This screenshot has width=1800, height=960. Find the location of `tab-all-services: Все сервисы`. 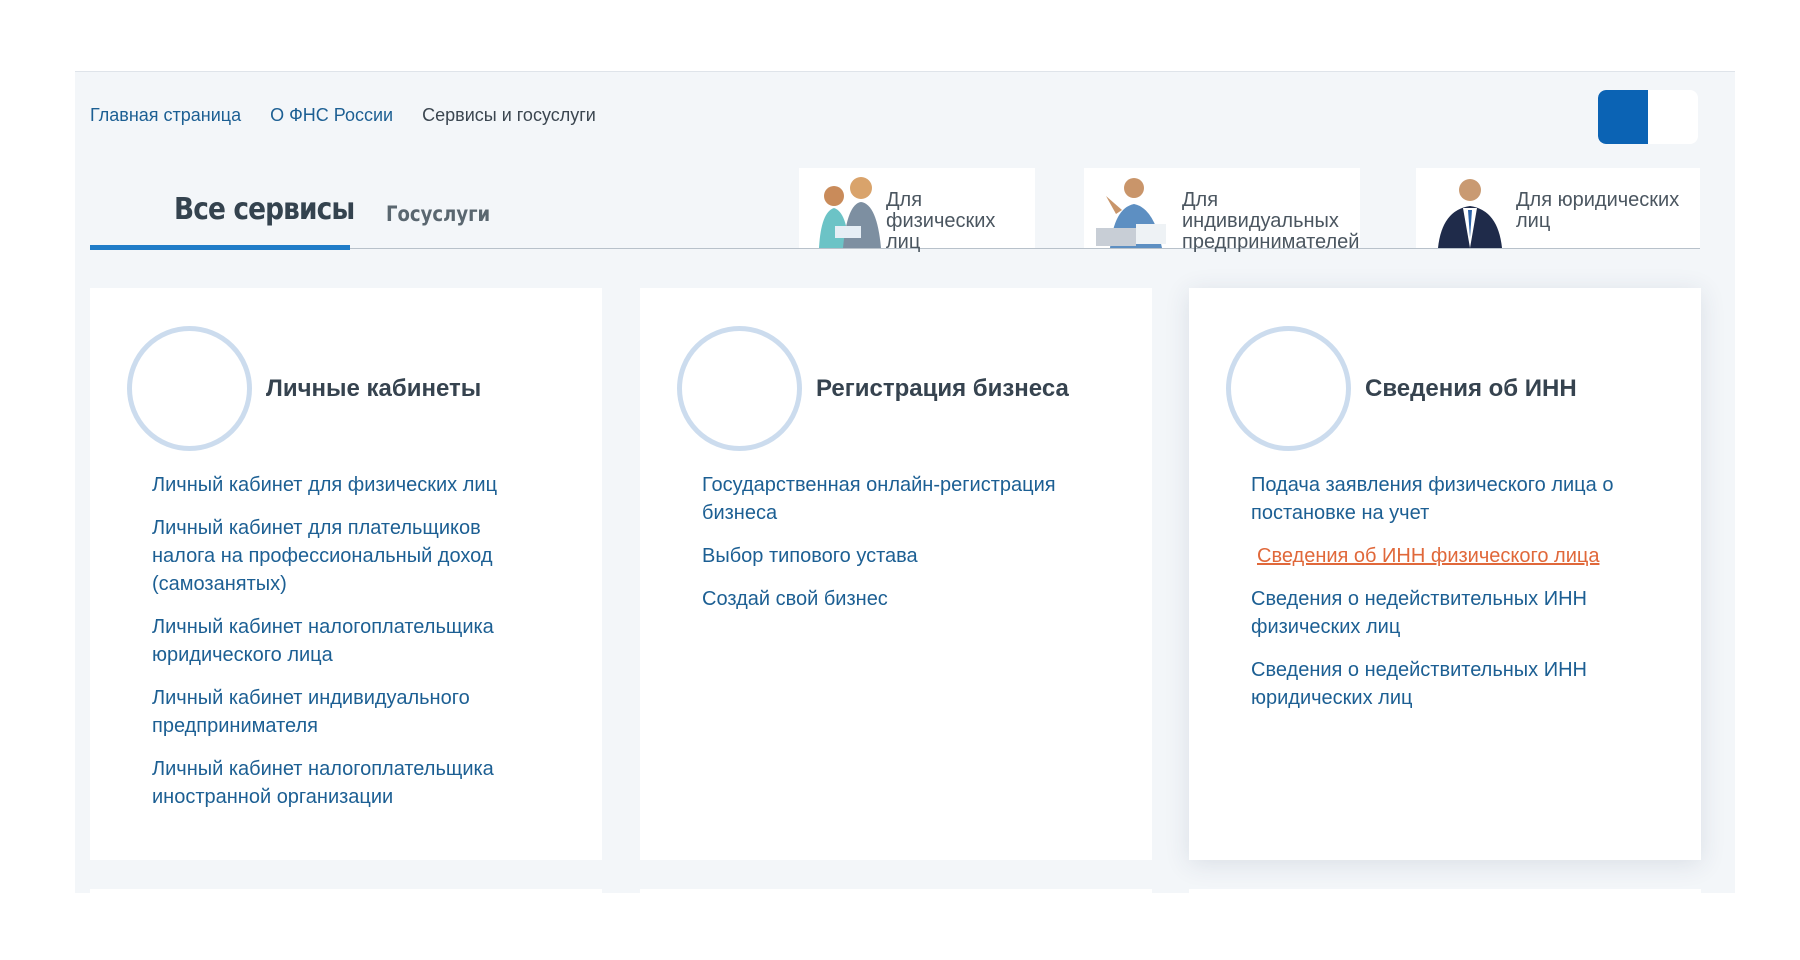

tab-all-services: Все сервисы is located at coordinates (222, 221).